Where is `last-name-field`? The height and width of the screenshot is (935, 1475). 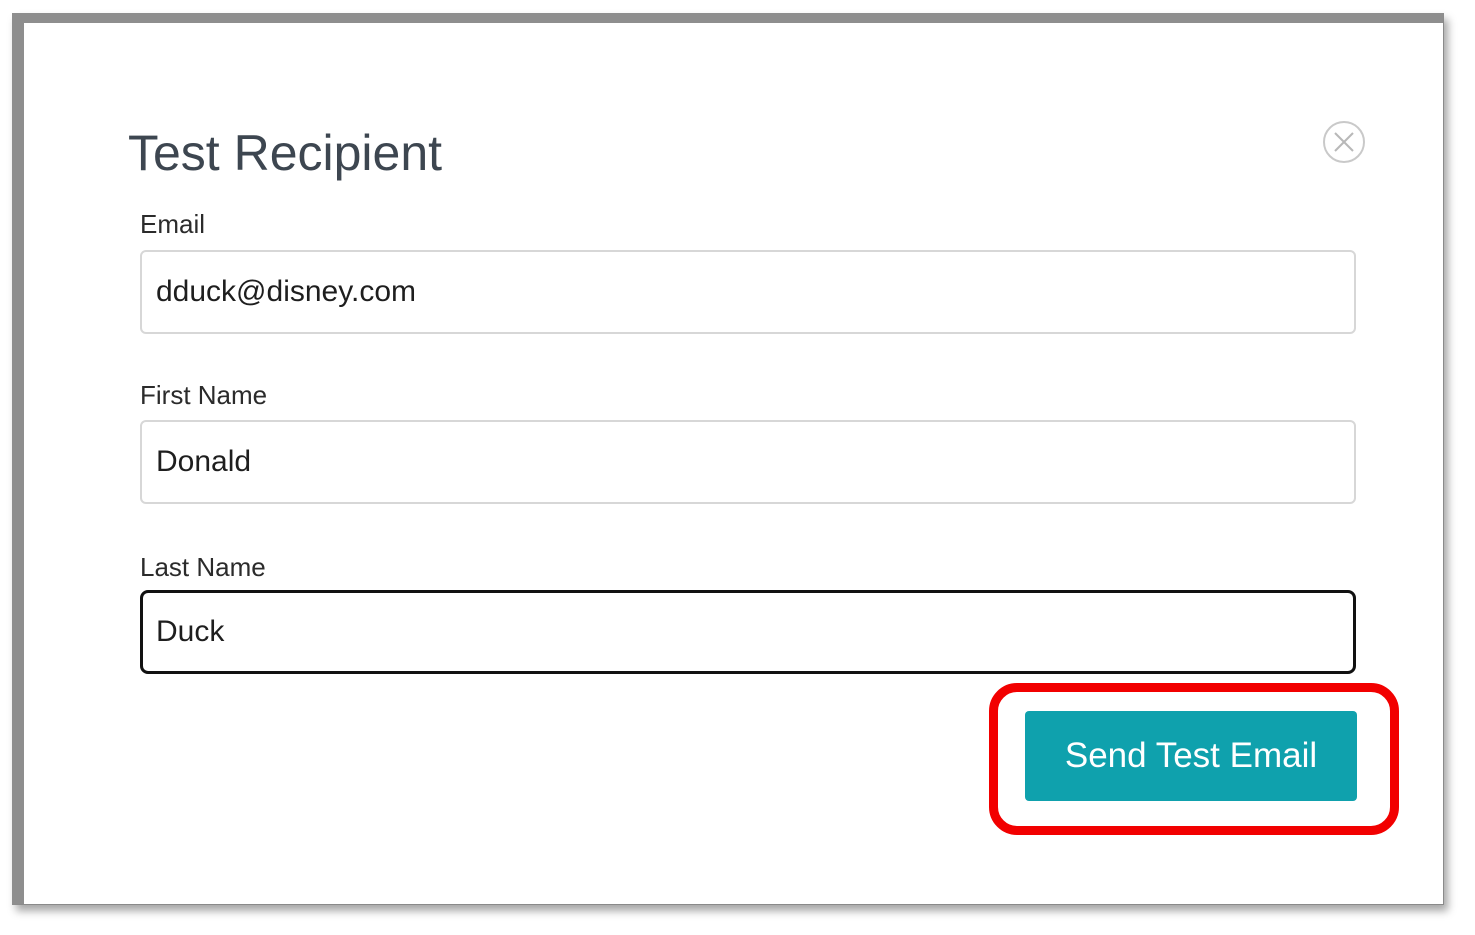
last-name-field is located at coordinates (748, 632).